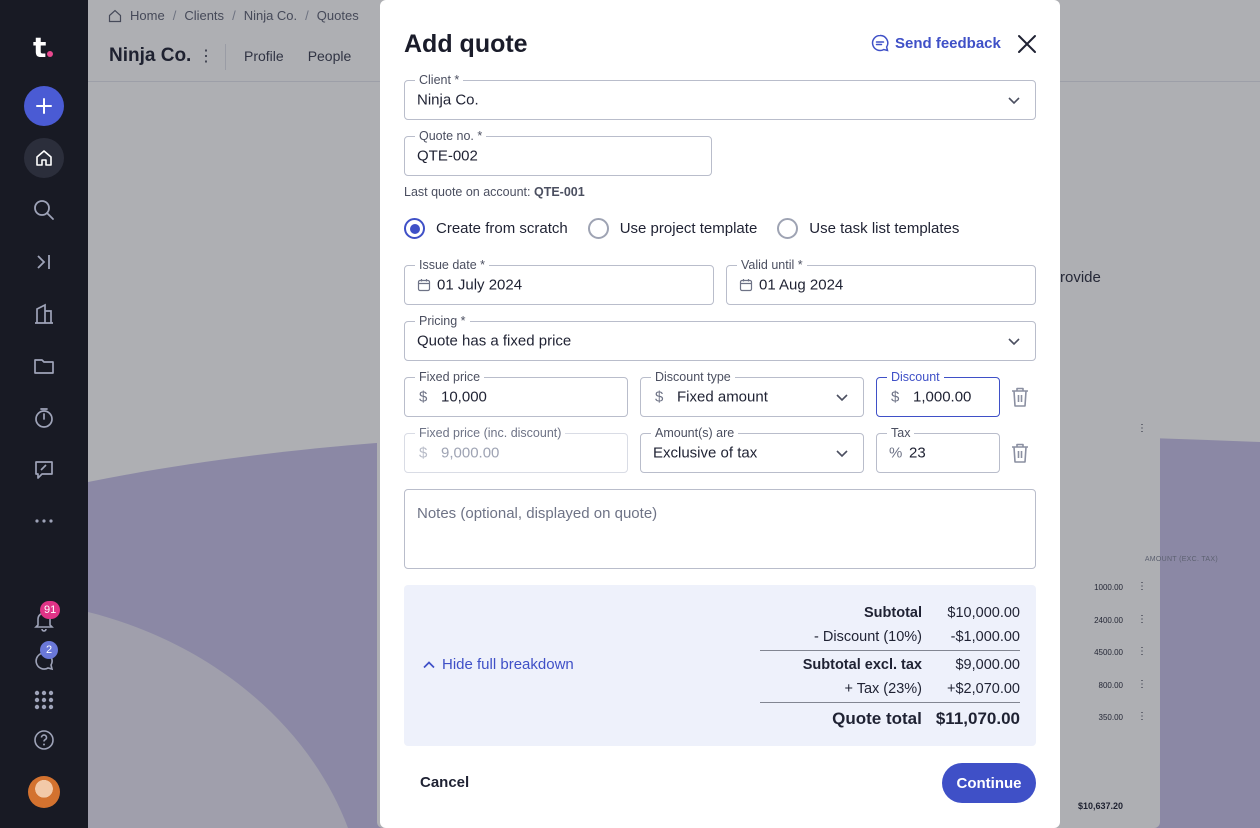  What do you see at coordinates (720, 337) in the screenshot?
I see `pricing-select: Pricing * Quote has a fixed price` at bounding box center [720, 337].